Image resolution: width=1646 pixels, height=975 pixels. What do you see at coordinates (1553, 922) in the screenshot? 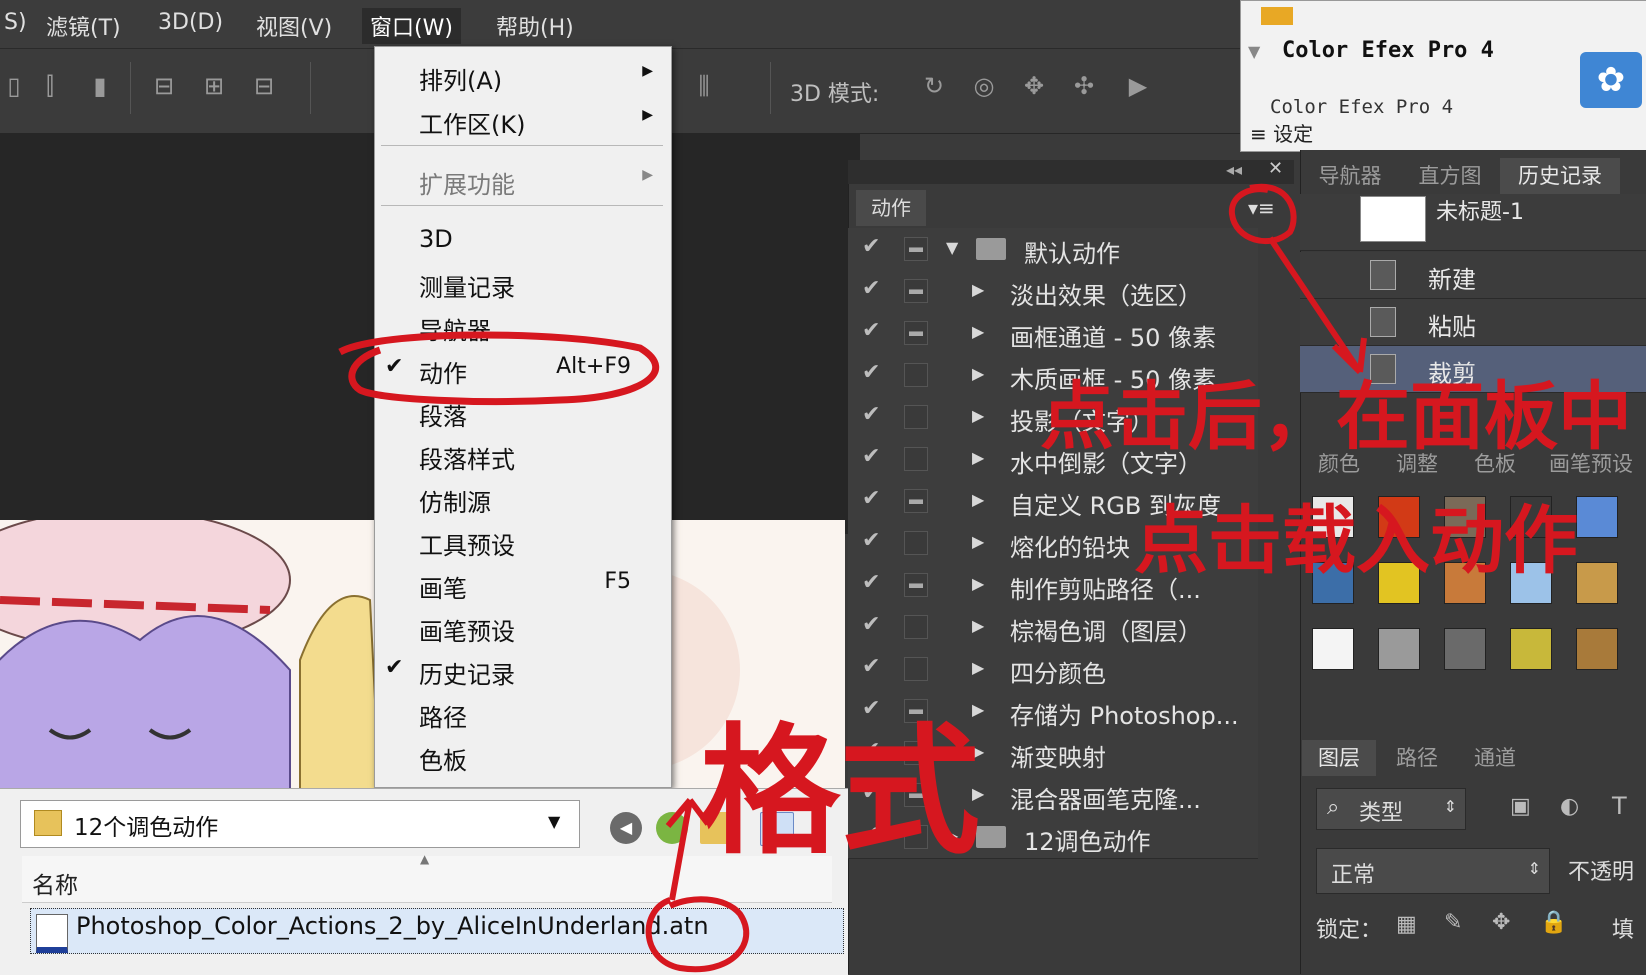
I see `lock-all-icon: 🔒` at bounding box center [1553, 922].